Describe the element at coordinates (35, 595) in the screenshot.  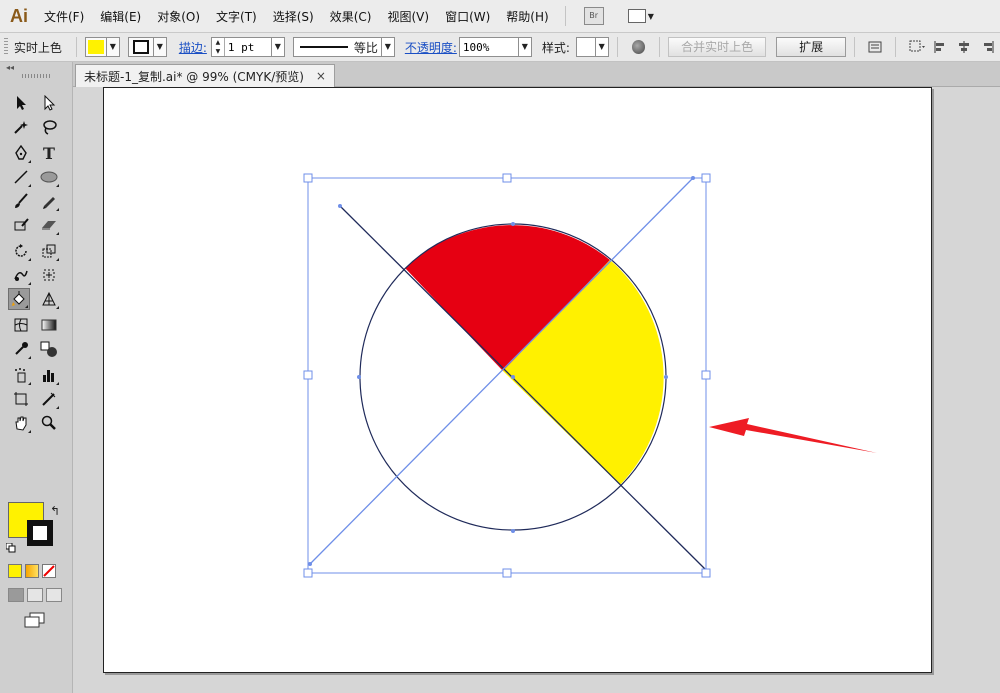
I see `draw-behind-button` at that location.